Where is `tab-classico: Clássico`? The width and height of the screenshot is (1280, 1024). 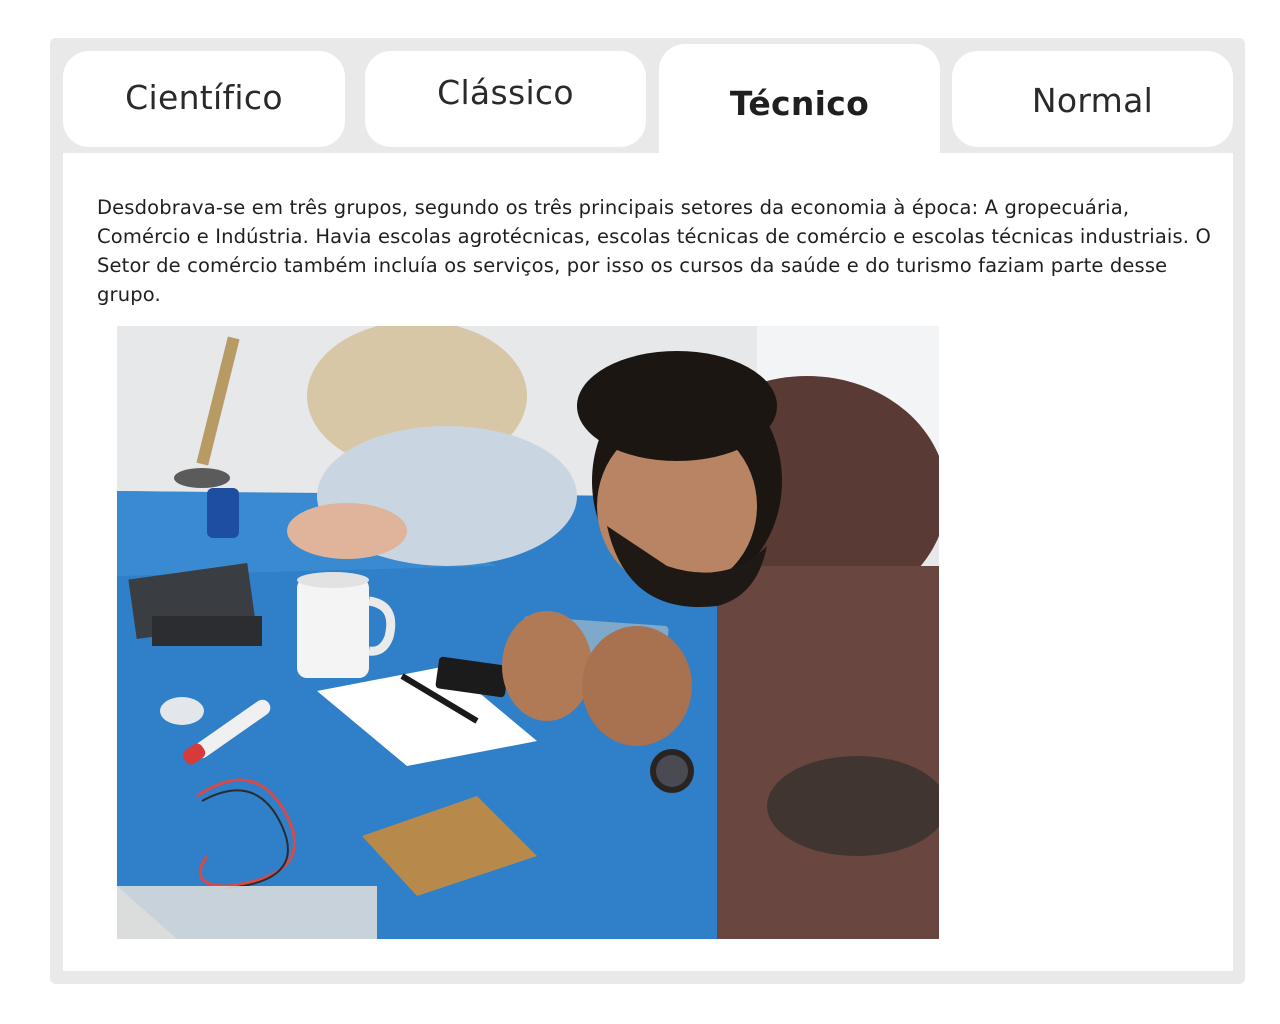 tab-classico: Clássico is located at coordinates (505, 99).